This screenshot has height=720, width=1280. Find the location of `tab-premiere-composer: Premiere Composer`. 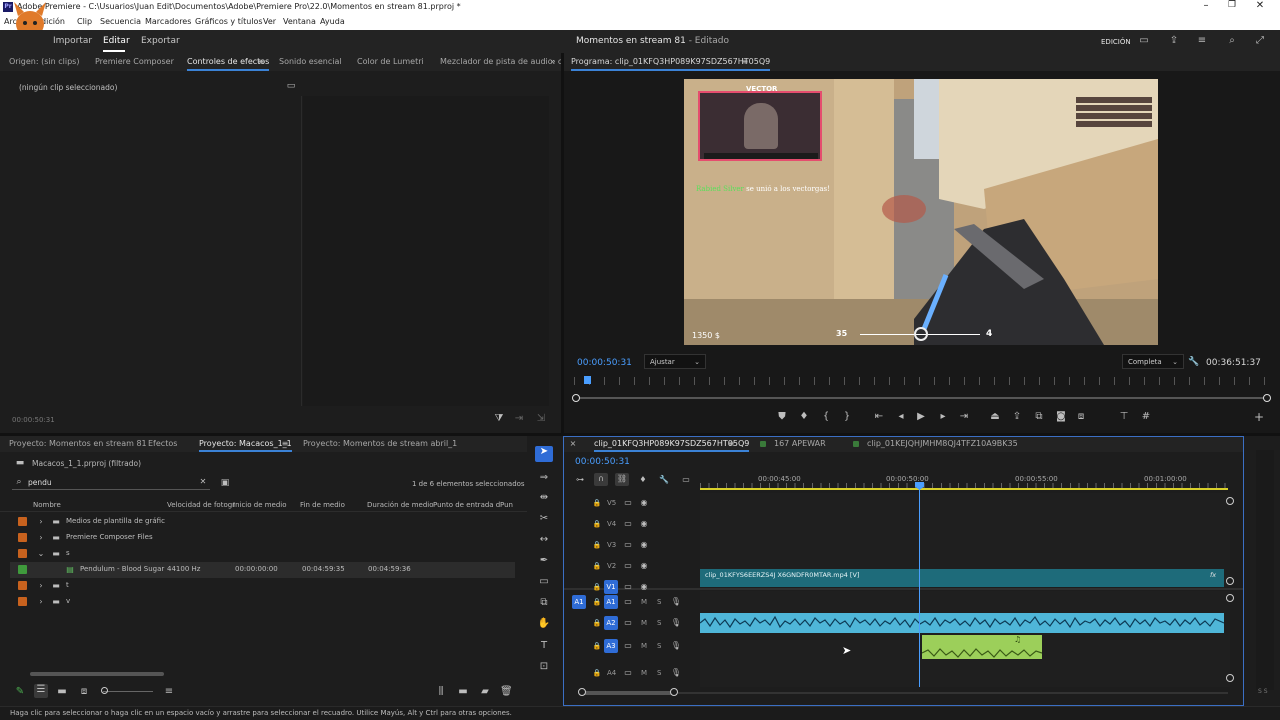

tab-premiere-composer: Premiere Composer is located at coordinates (134, 62).